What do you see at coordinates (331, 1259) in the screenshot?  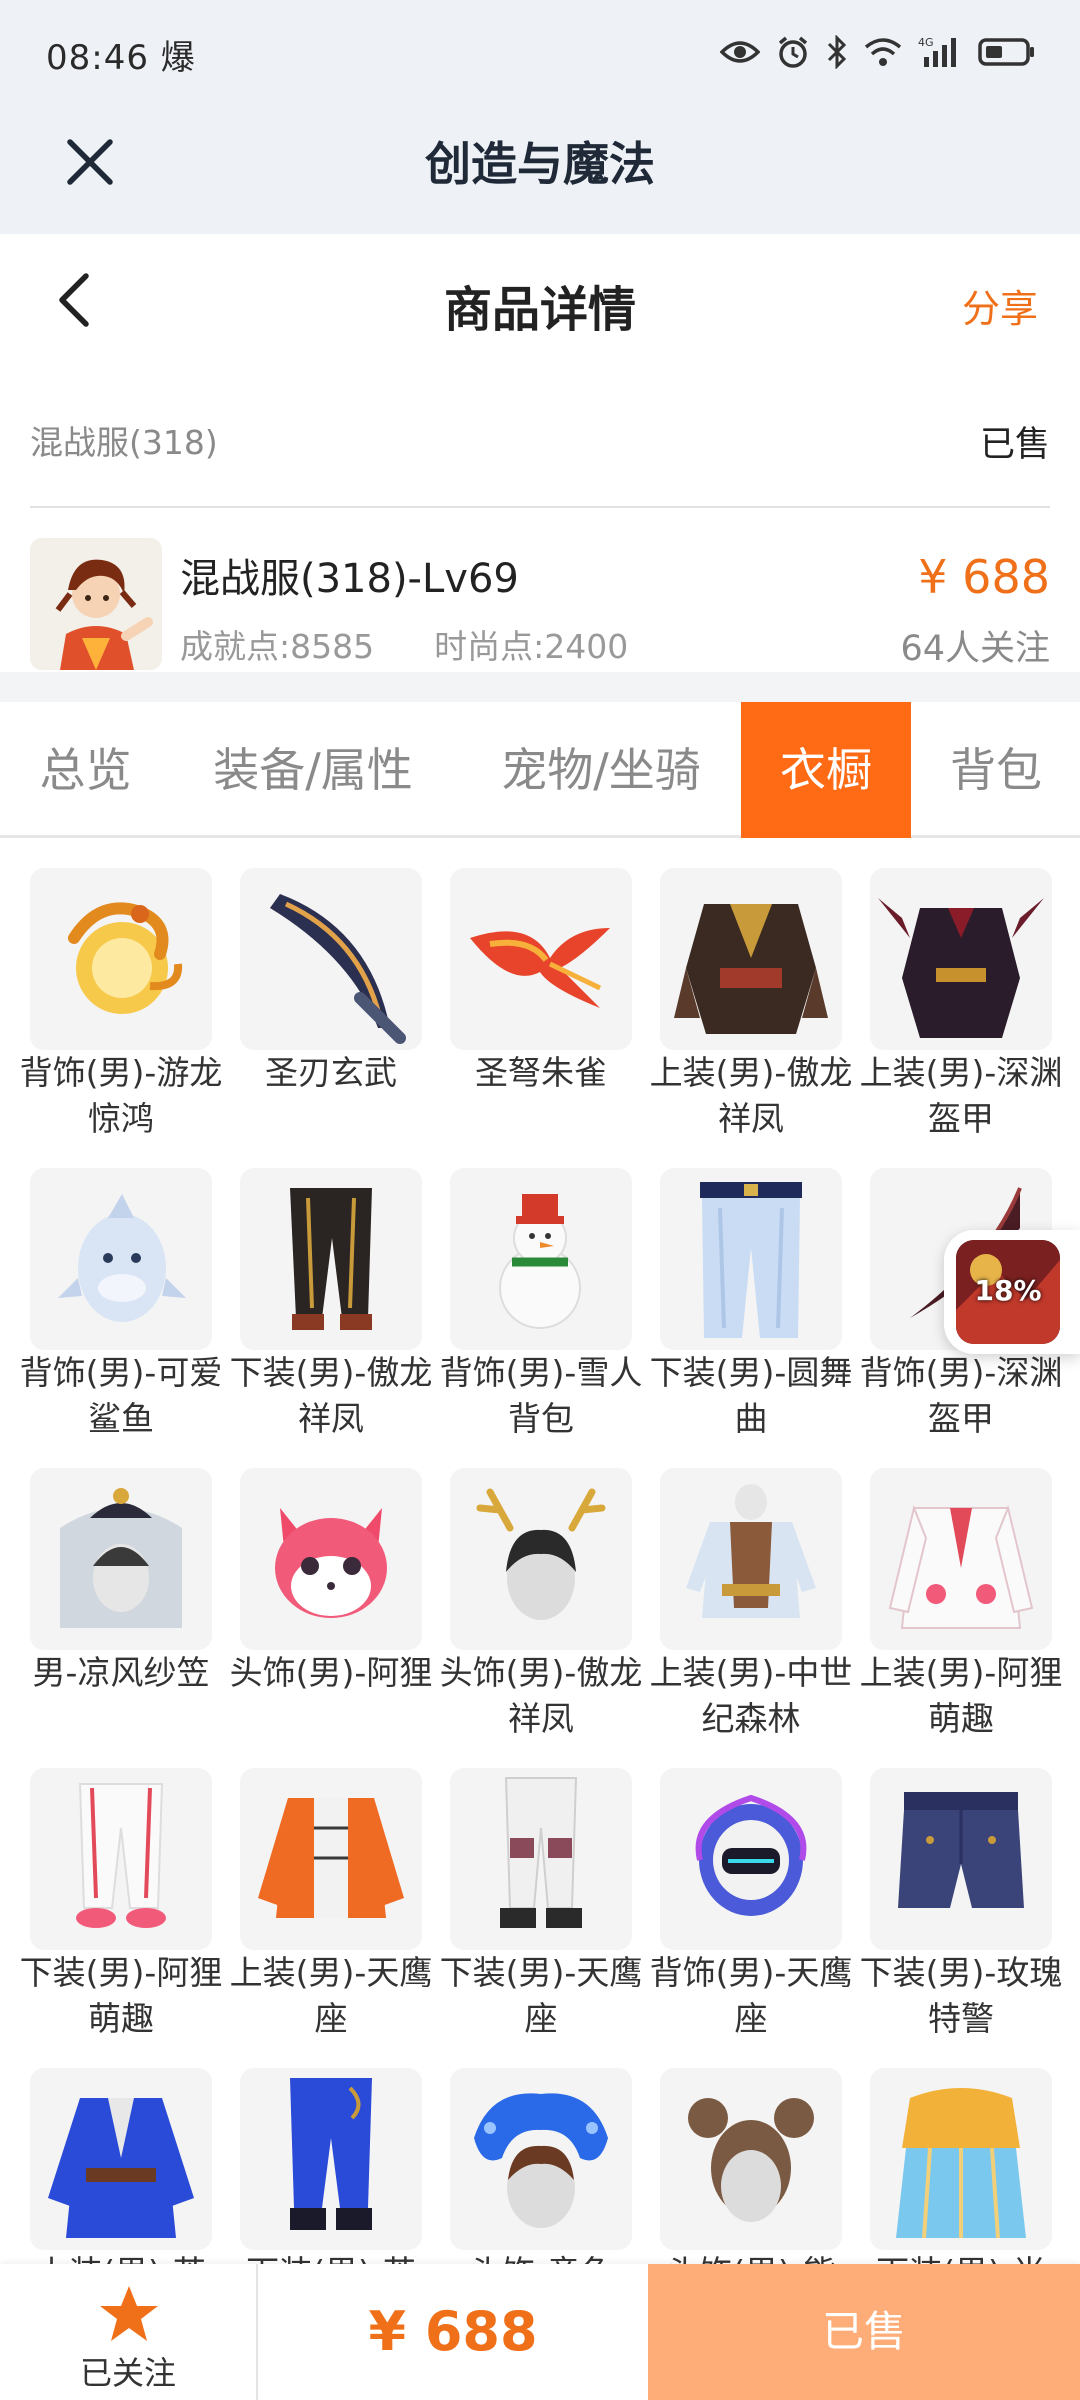 I see `dragon-pants-icon` at bounding box center [331, 1259].